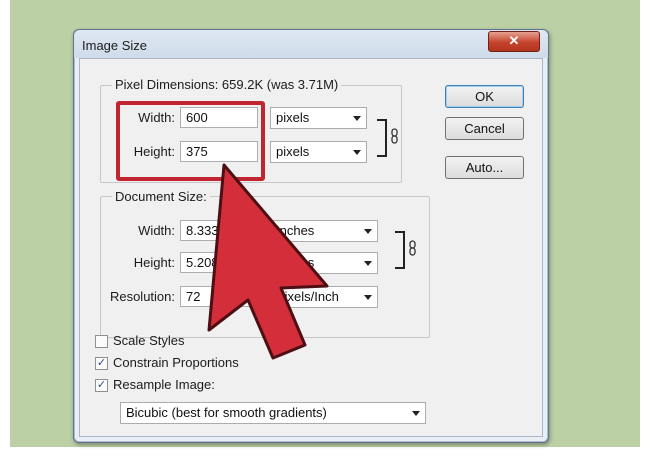 The width and height of the screenshot is (660, 459). What do you see at coordinates (219, 296) in the screenshot?
I see `resolution-input: 72` at bounding box center [219, 296].